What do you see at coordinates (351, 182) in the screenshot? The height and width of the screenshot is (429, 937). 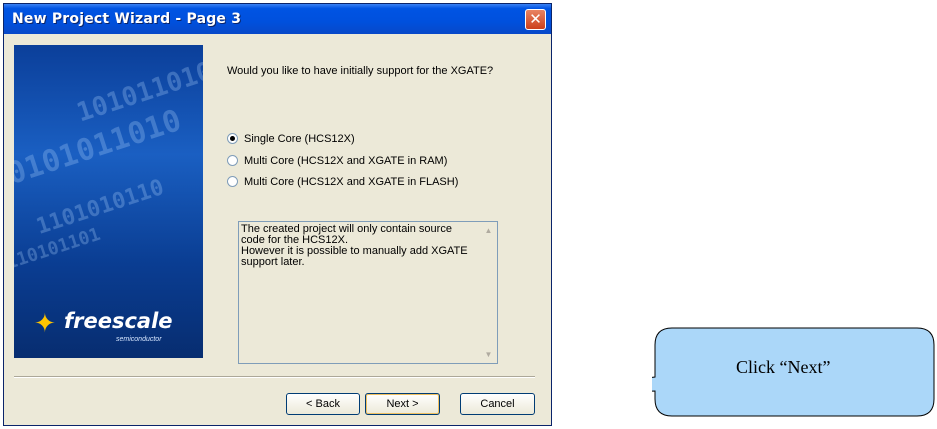 I see `option-label: Multi Core (HCS12X and XGATE in FLASH)` at bounding box center [351, 182].